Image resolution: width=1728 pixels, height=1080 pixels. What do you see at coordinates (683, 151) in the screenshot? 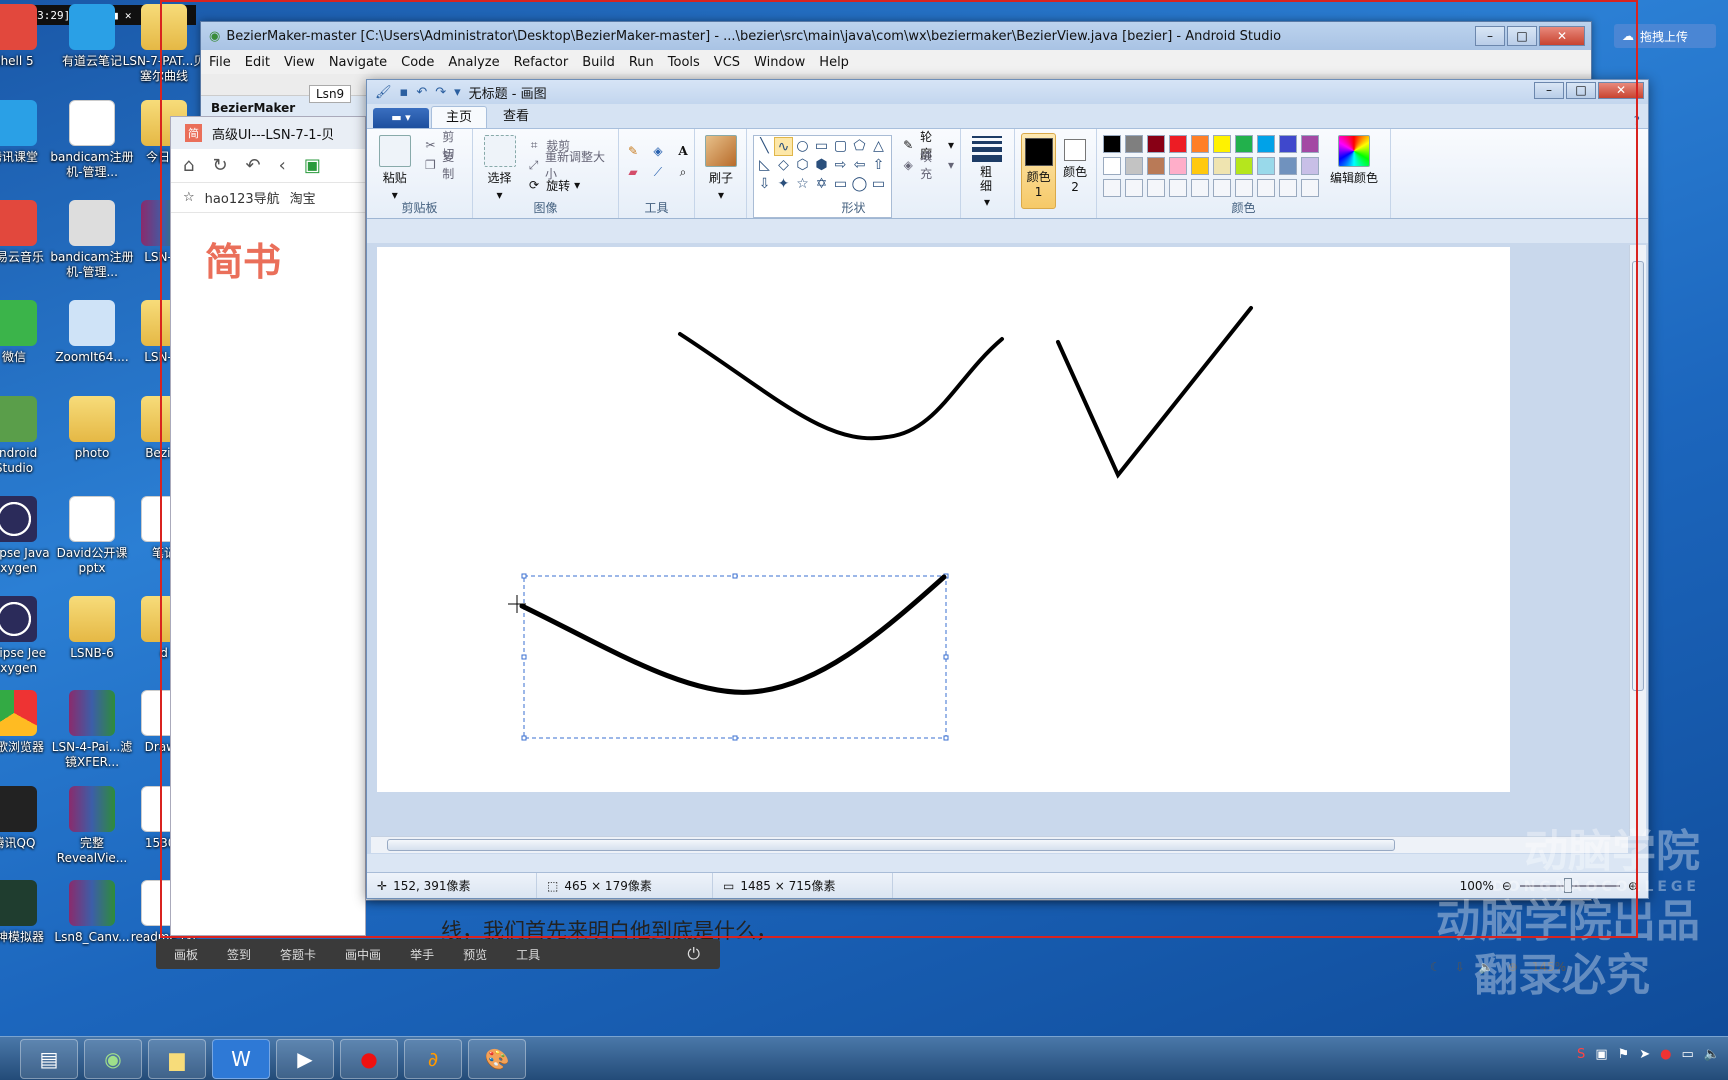
I see `text-icon: A` at bounding box center [683, 151].